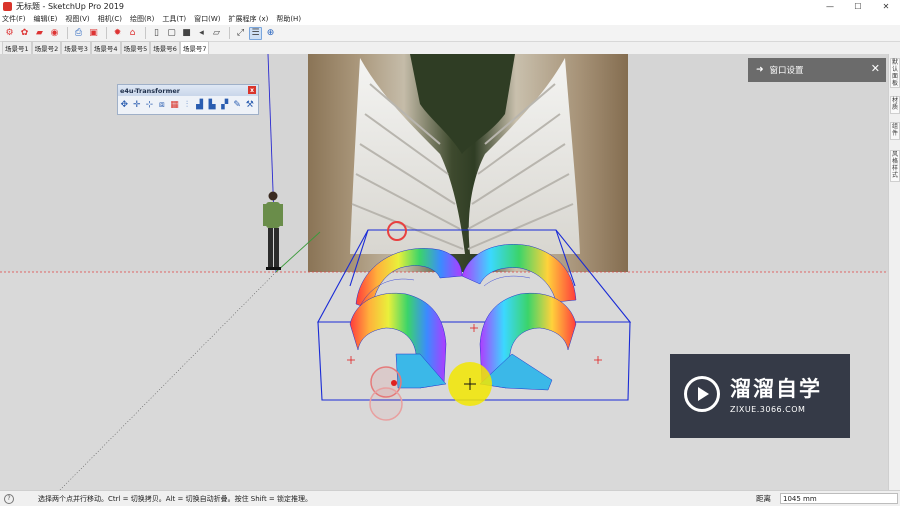 This screenshot has height=506, width=900. Describe the element at coordinates (895, 131) in the screenshot. I see `tray-tab-components: 组件` at that location.